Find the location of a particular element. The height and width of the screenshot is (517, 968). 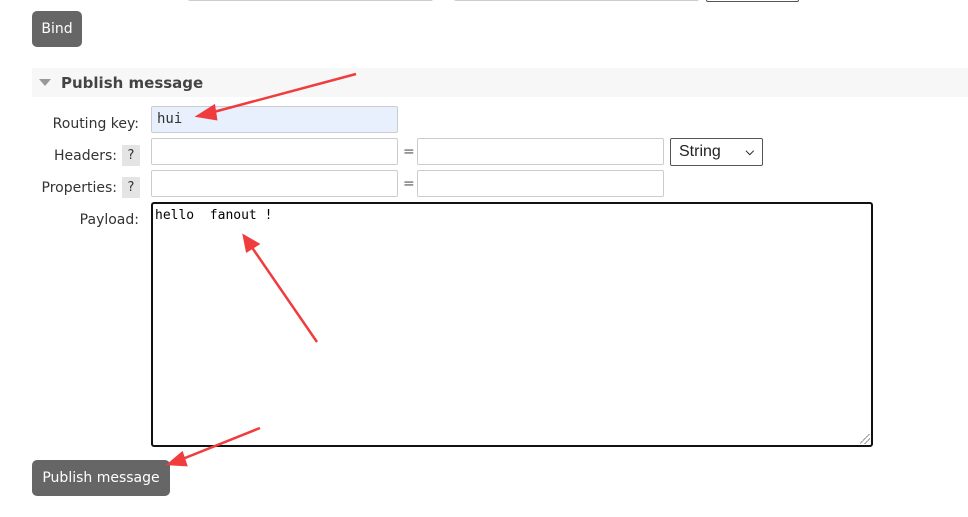

headers-label: Headers: is located at coordinates (85, 156).